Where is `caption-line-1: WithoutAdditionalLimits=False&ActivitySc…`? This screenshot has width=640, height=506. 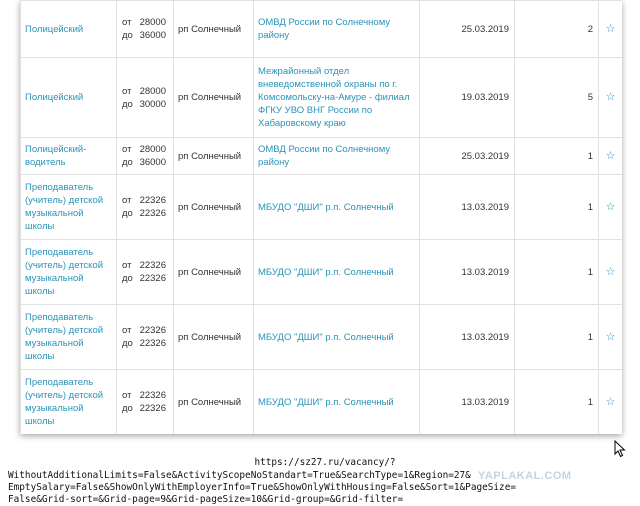 caption-line-1: WithoutAdditionalLimits=False&ActivitySc… is located at coordinates (239, 475).